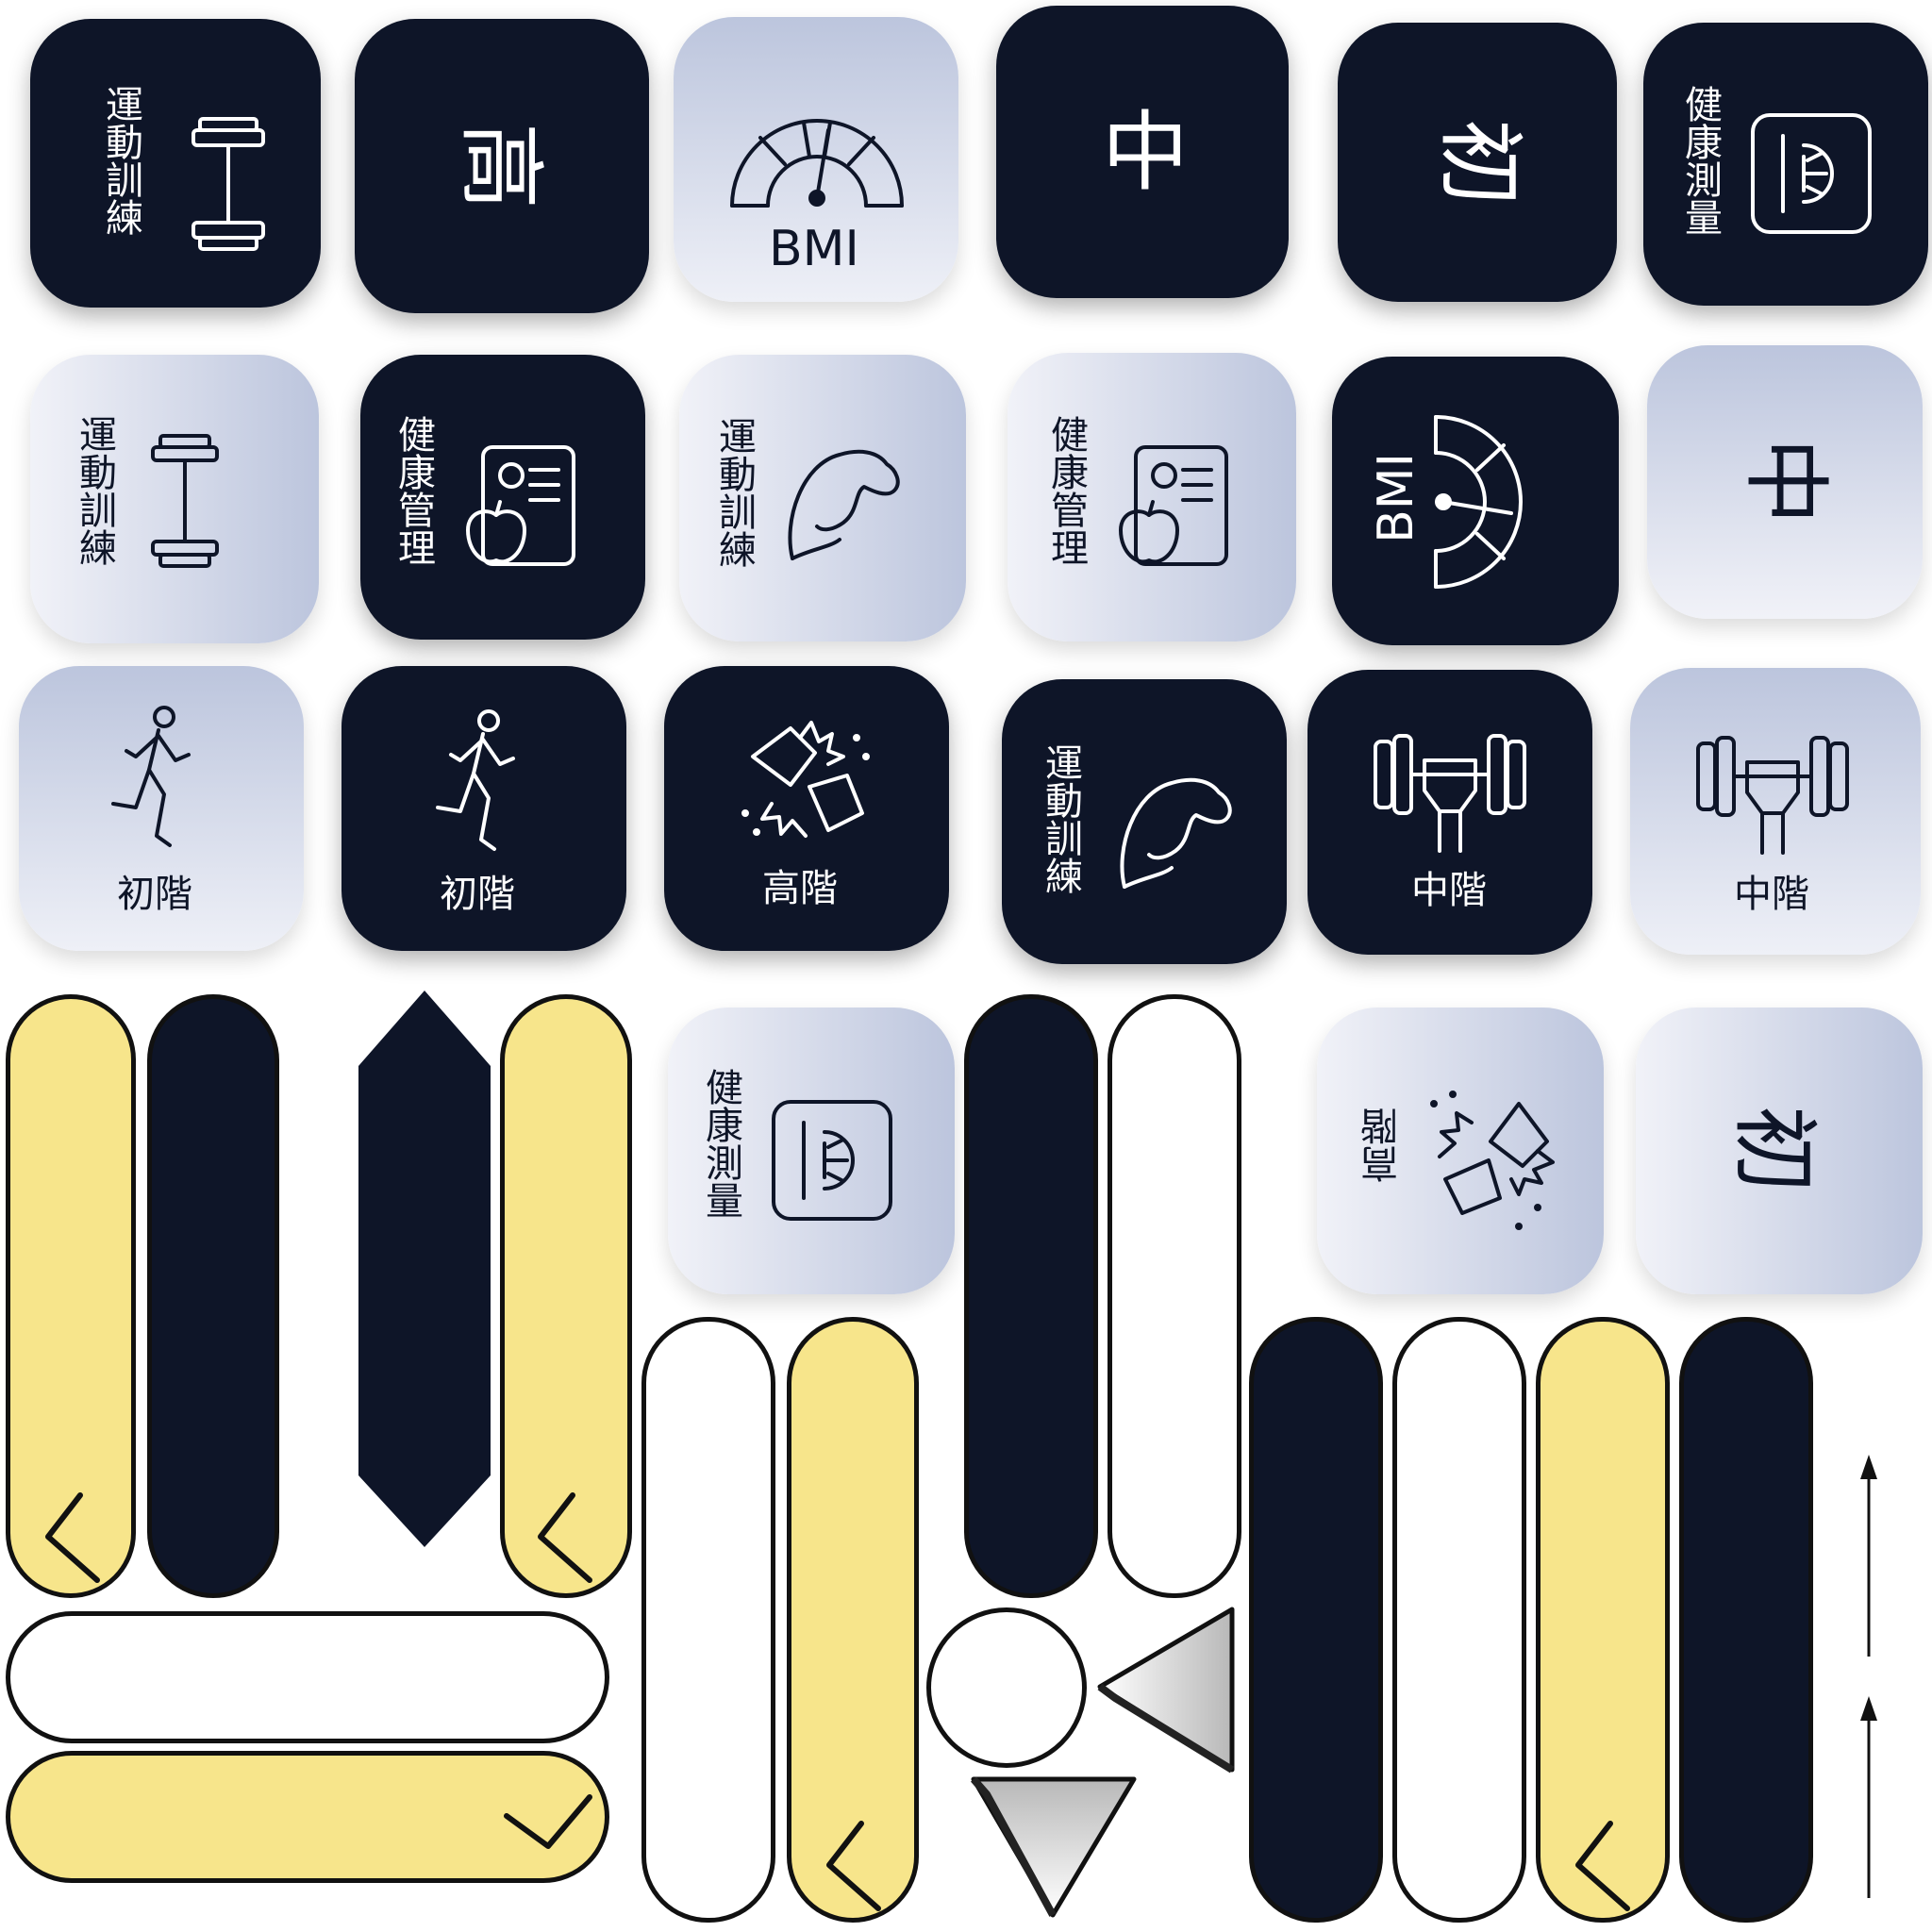 Image resolution: width=1932 pixels, height=1932 pixels. I want to click on white-scroll-track-horizontal, so click(307, 1677).